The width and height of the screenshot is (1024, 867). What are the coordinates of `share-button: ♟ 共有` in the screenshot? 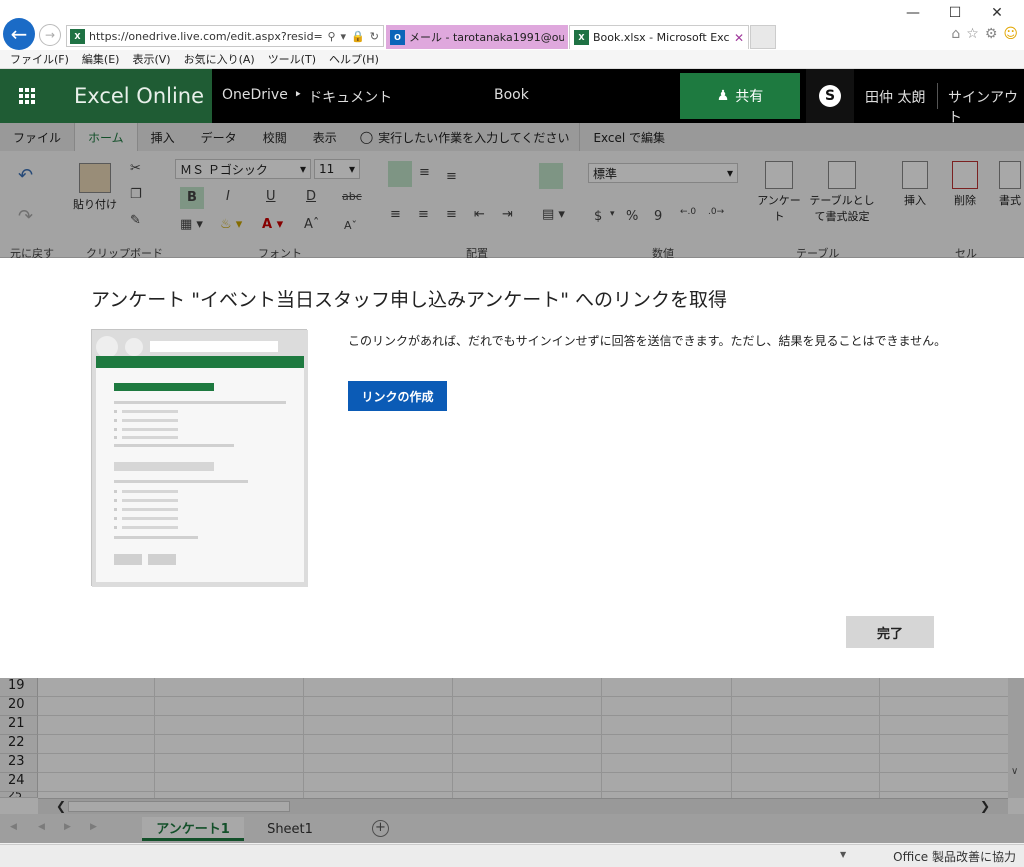 It's located at (740, 96).